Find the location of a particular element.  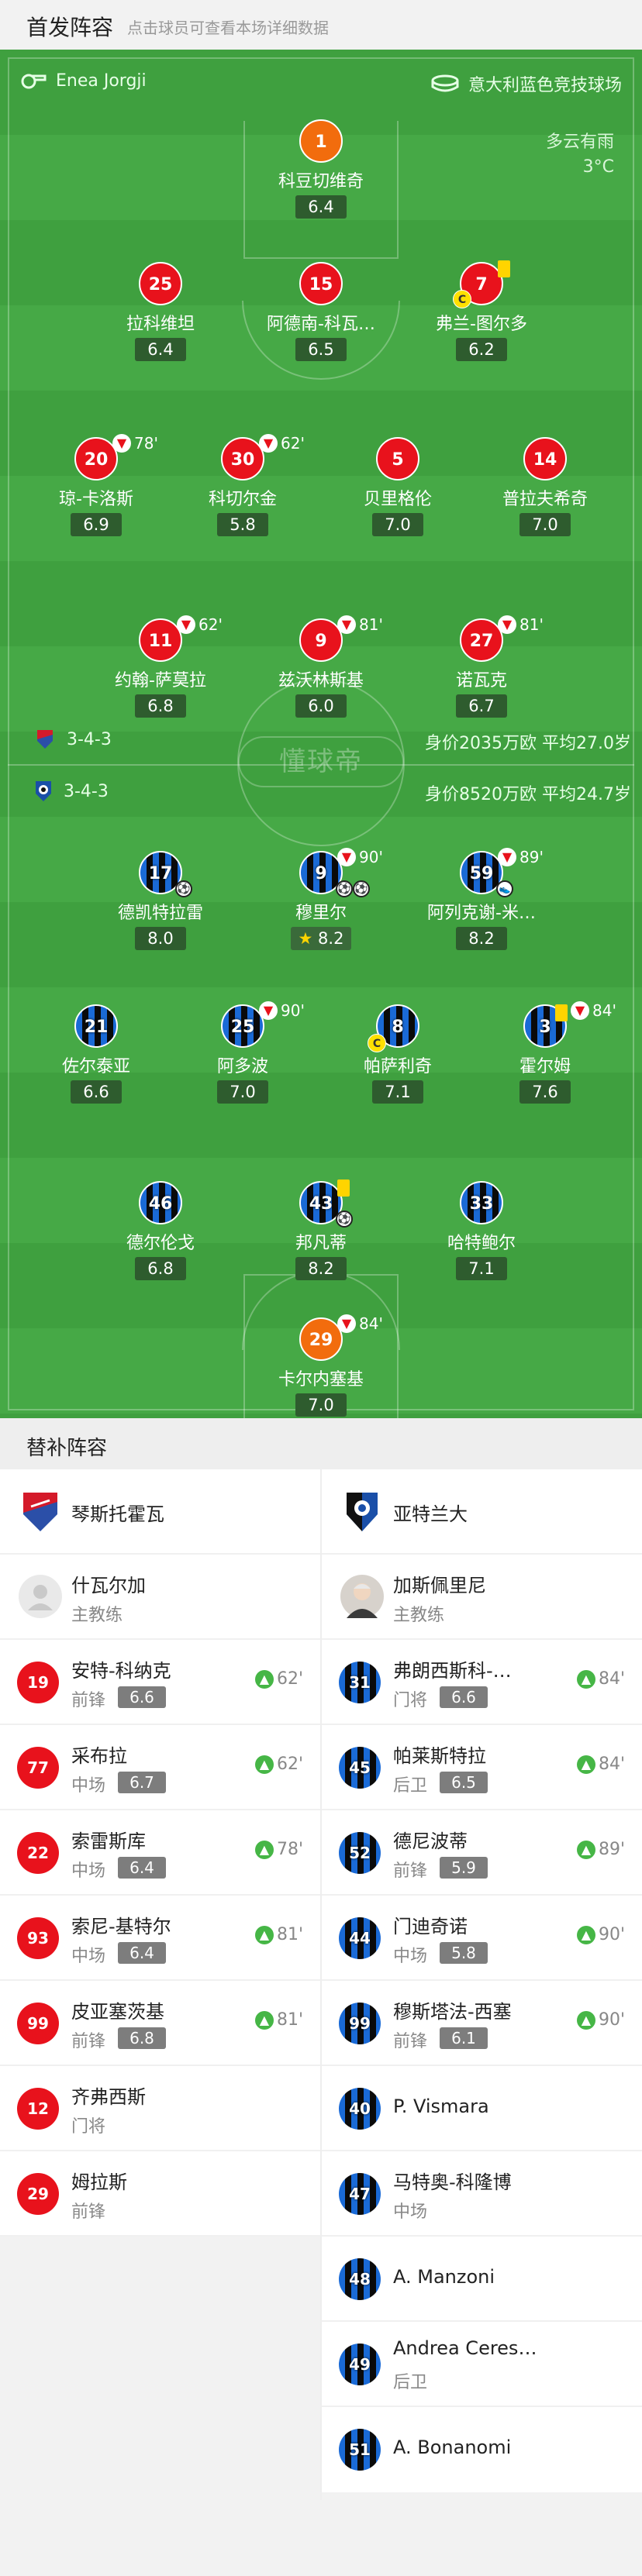

player-home-9: 11 ▼ 62' 约翰-萨莫拉 6.8 is located at coordinates (160, 666).